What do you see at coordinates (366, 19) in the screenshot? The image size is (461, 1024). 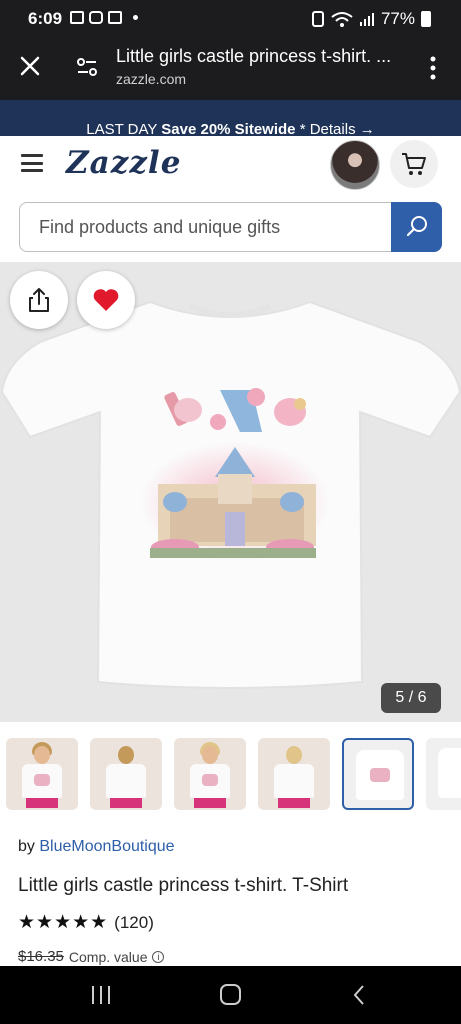 I see `signal-icon` at bounding box center [366, 19].